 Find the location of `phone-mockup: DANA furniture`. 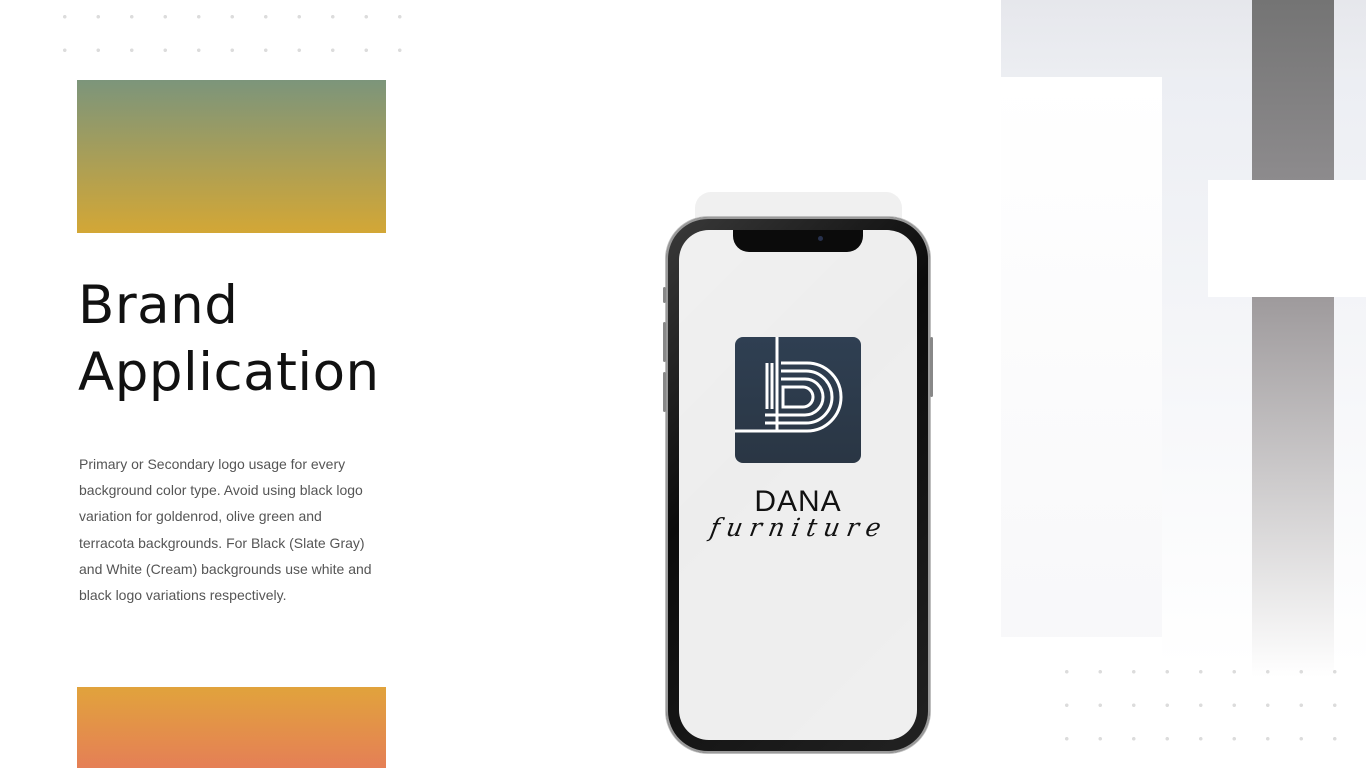

phone-mockup: DANA furniture is located at coordinates (798, 485).